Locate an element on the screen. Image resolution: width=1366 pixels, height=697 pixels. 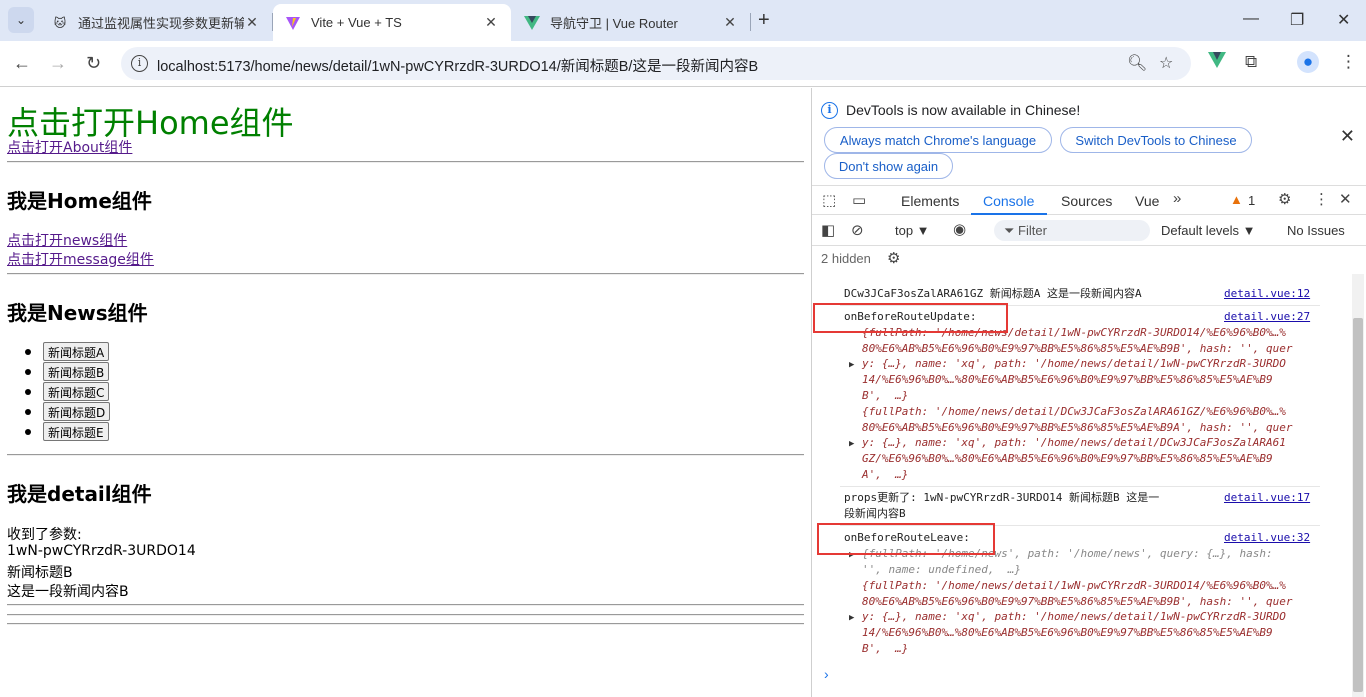
sidebar-toggle-icon: ◧ is located at coordinates (828, 230).